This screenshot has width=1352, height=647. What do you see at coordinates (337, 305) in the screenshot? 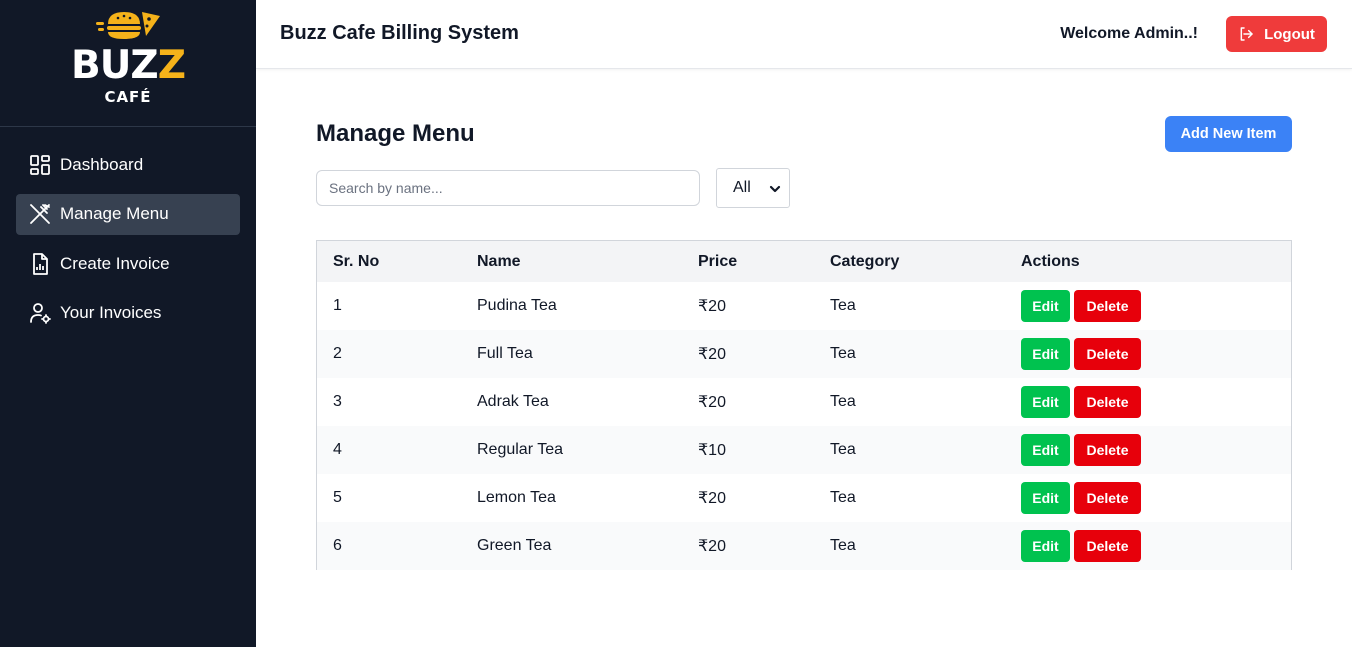
I see `cell-sr-no: 1` at bounding box center [337, 305].